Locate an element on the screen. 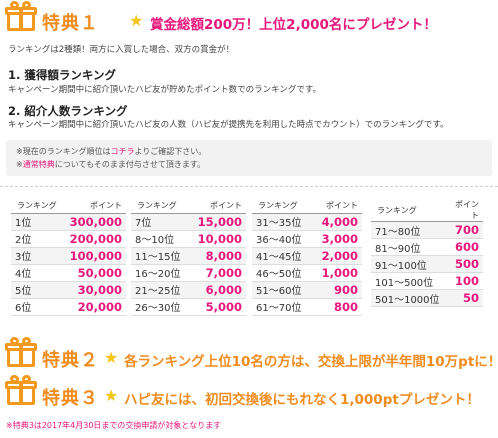 The image size is (498, 438). rank-cell: 501〜1000位 is located at coordinates (407, 298).